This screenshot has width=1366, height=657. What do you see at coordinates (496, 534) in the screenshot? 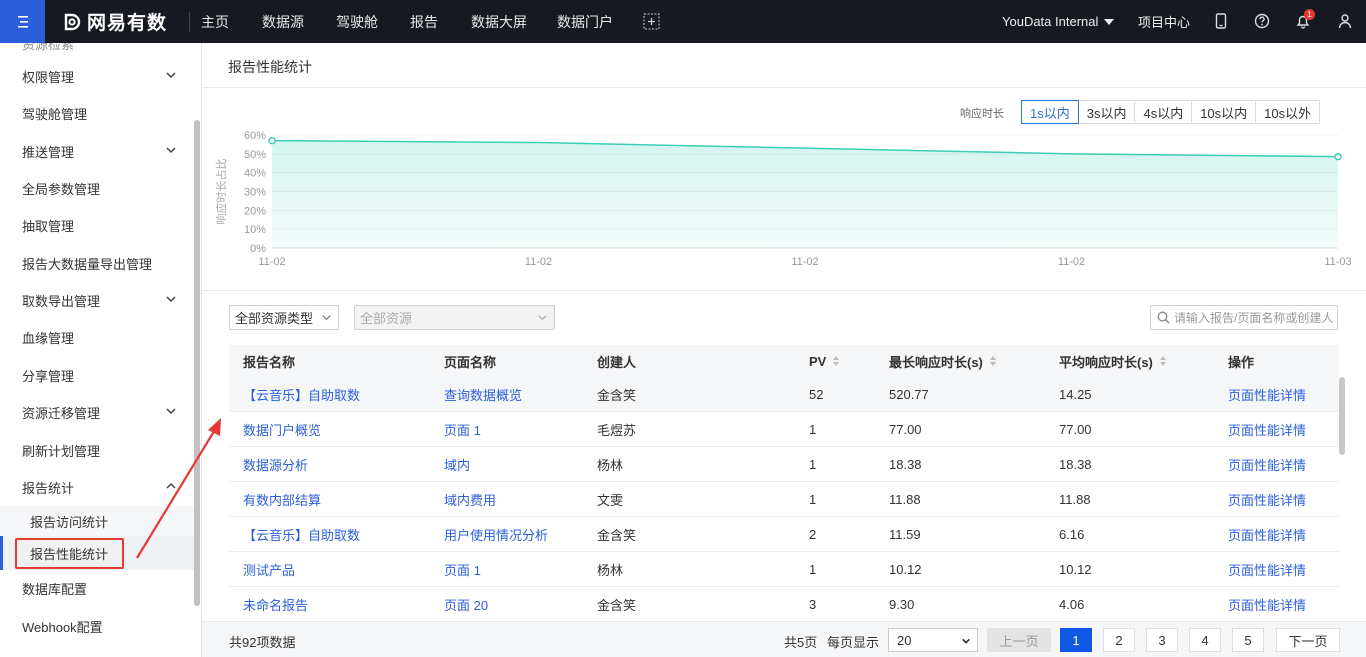
I see `page-name-link: 用户使用情况分析` at bounding box center [496, 534].